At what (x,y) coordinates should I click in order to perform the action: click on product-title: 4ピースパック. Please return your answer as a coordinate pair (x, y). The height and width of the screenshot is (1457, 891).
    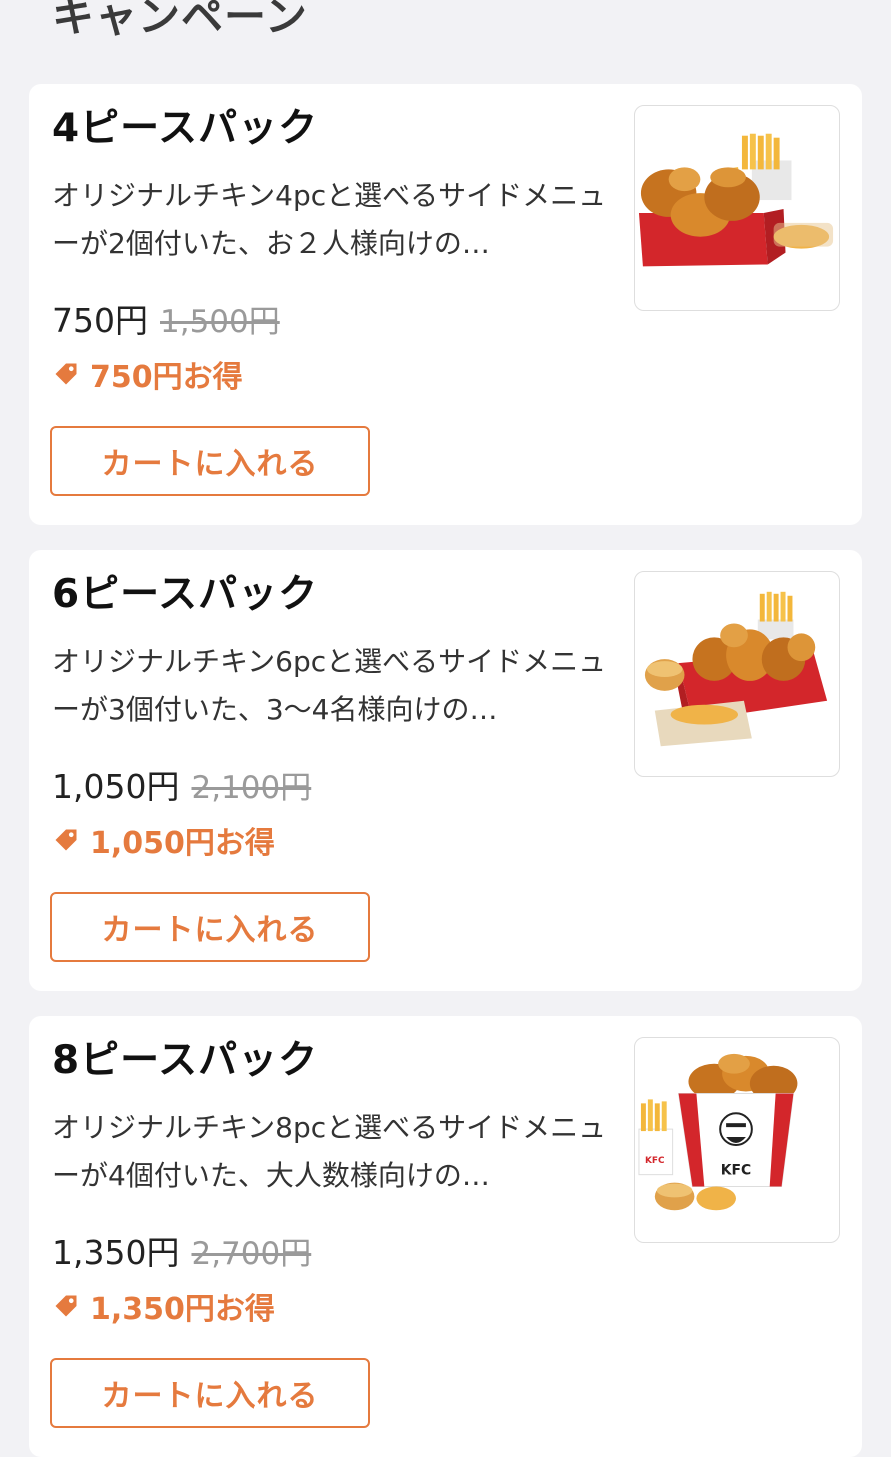
    Looking at the image, I should click on (185, 128).